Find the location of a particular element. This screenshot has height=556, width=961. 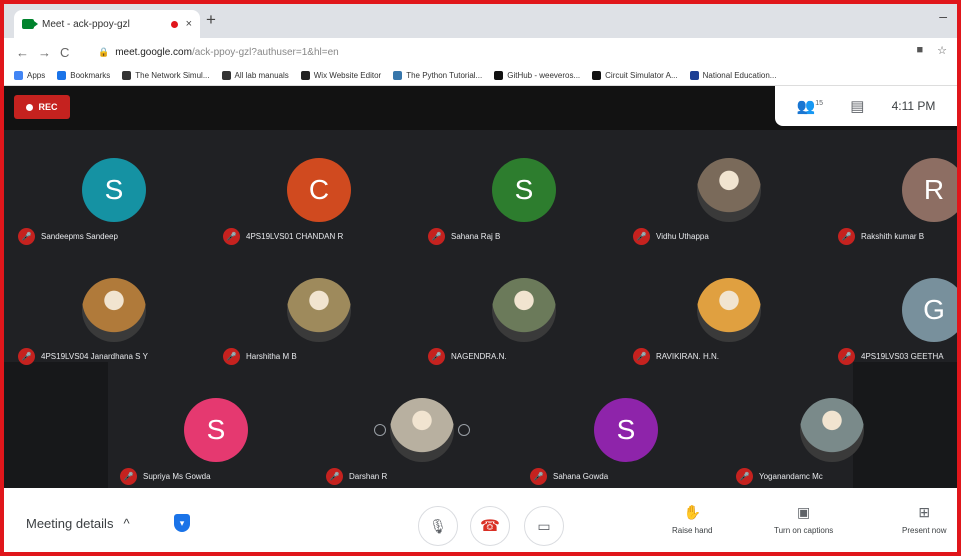

meeting-clock: 4:11 PM is located at coordinates (913, 106).